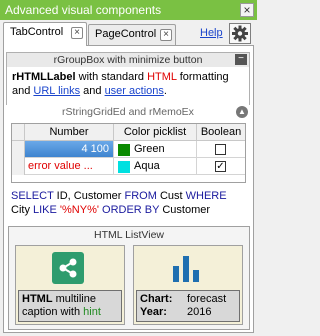 This screenshot has width=320, height=336. What do you see at coordinates (111, 77) in the screenshot?
I see `html-label-text: with standard` at bounding box center [111, 77].